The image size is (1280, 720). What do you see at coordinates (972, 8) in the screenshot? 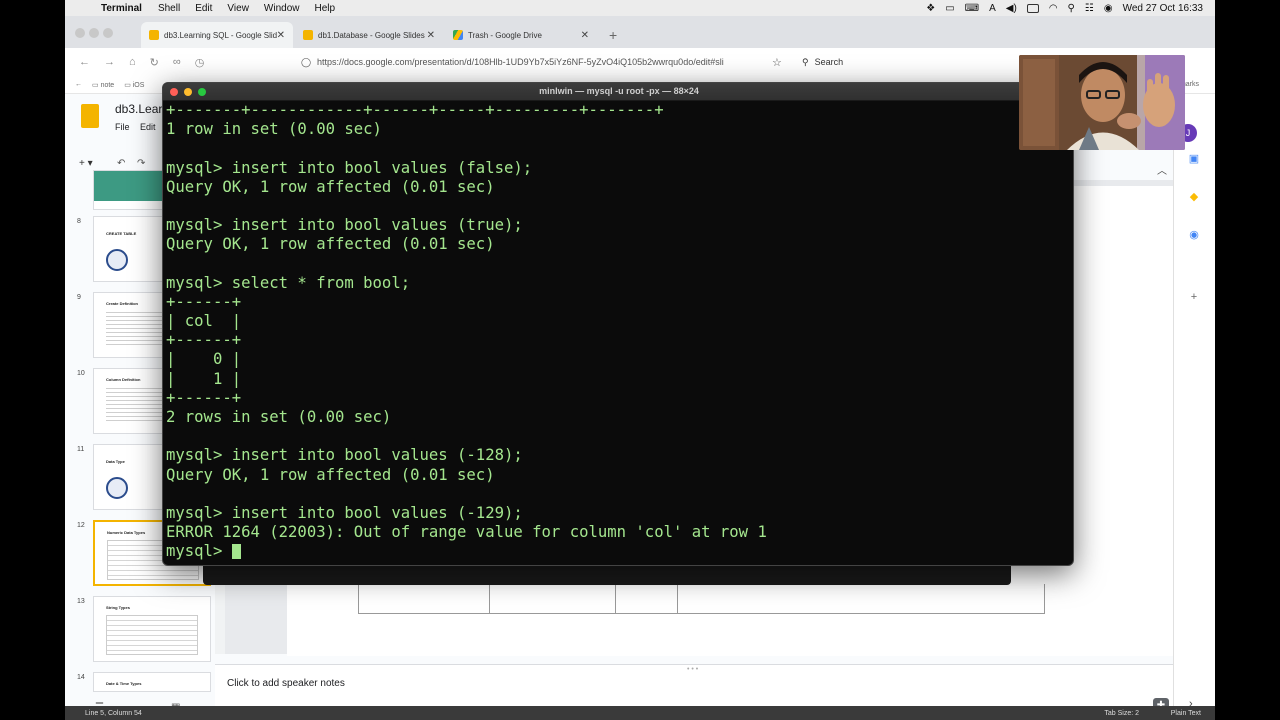
I see `keyboard-icon: ⌨` at bounding box center [972, 8].